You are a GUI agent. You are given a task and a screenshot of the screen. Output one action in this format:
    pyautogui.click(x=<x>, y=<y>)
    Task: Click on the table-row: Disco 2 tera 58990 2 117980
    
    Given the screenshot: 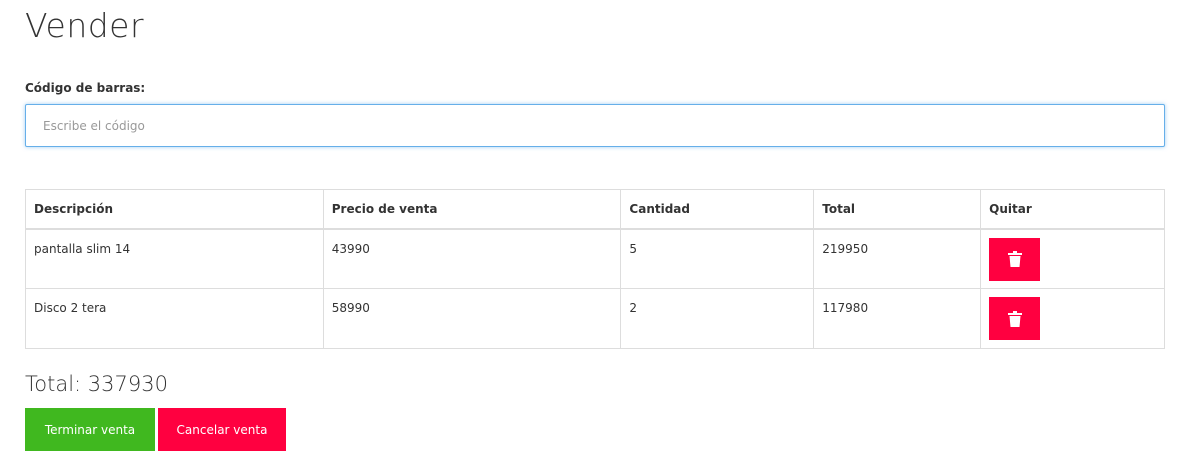 What is the action you would take?
    pyautogui.click(x=595, y=318)
    